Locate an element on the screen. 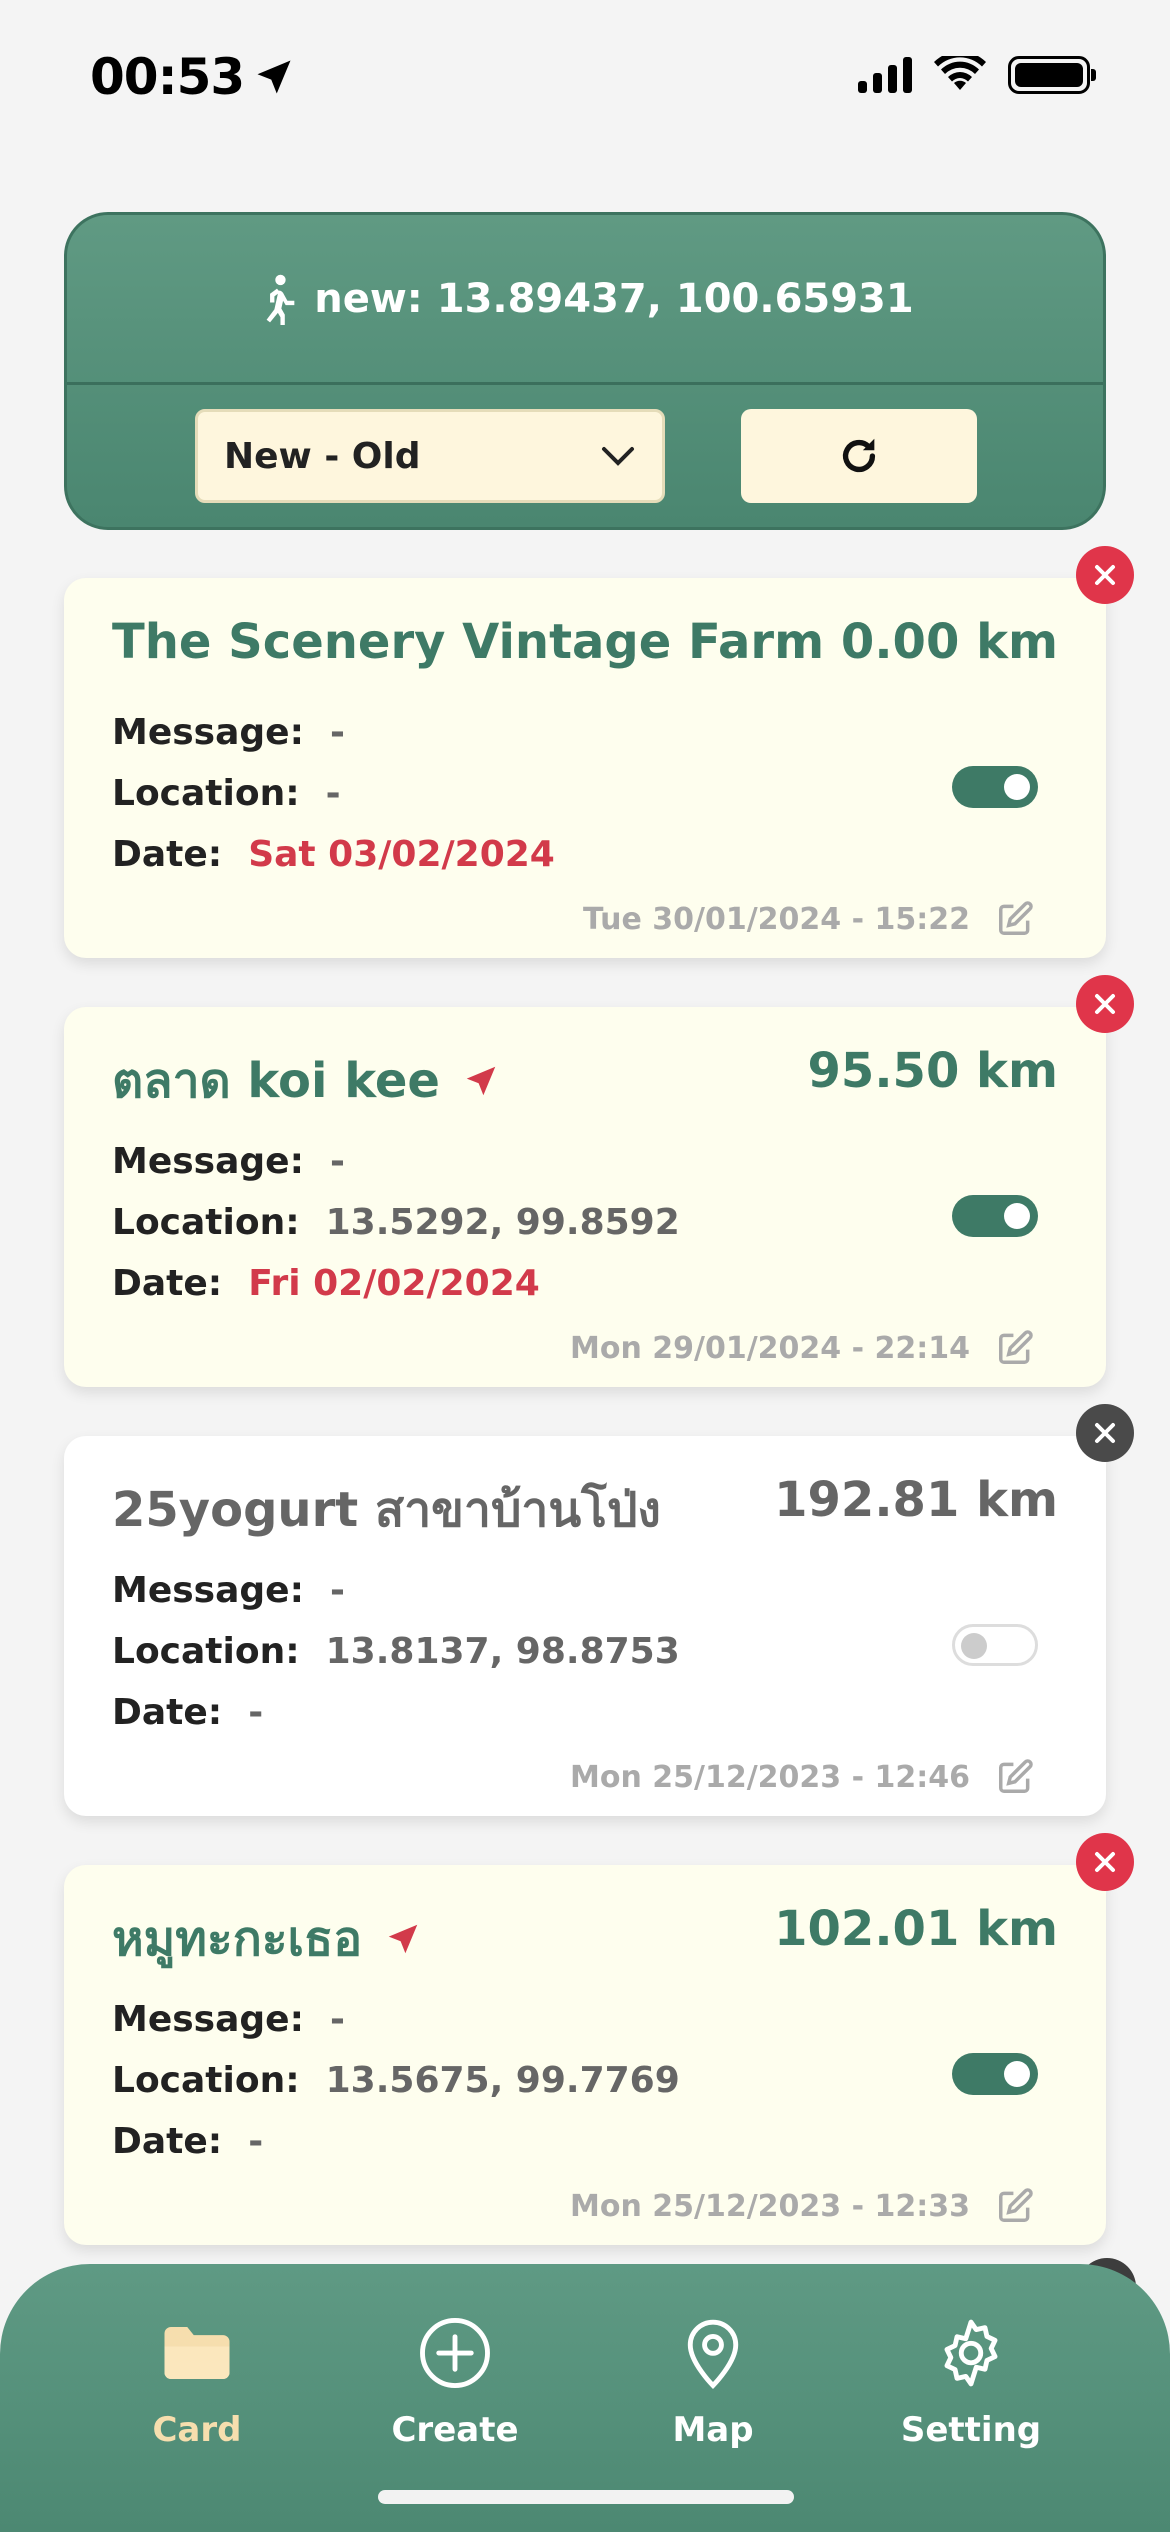 This screenshot has height=2532, width=1170. location-row: Location: 13.5675, 99.7769 is located at coordinates (396, 2080).